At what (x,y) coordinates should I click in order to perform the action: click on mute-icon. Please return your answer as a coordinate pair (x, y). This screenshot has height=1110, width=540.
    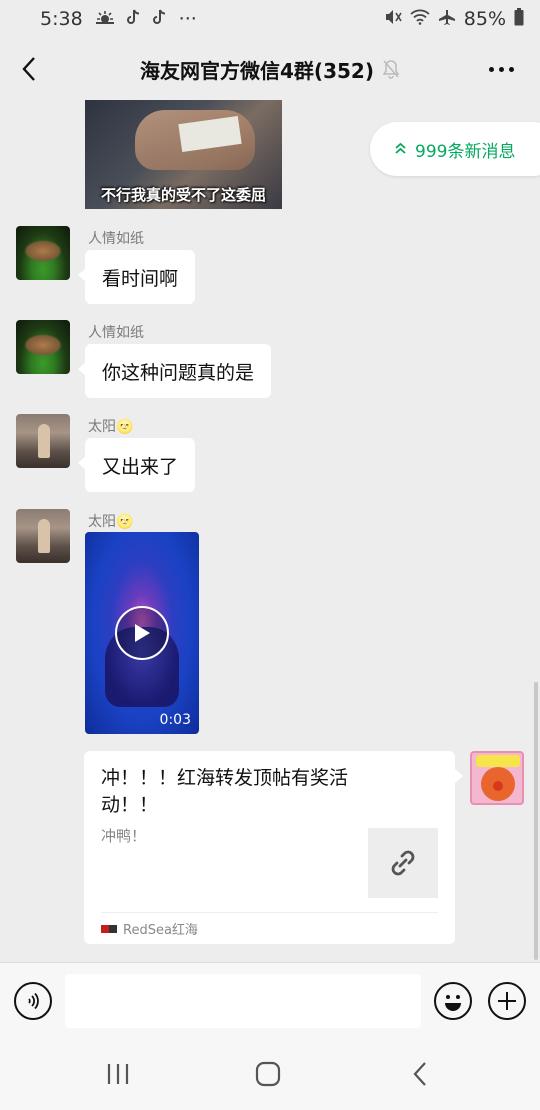
    Looking at the image, I should click on (393, 19).